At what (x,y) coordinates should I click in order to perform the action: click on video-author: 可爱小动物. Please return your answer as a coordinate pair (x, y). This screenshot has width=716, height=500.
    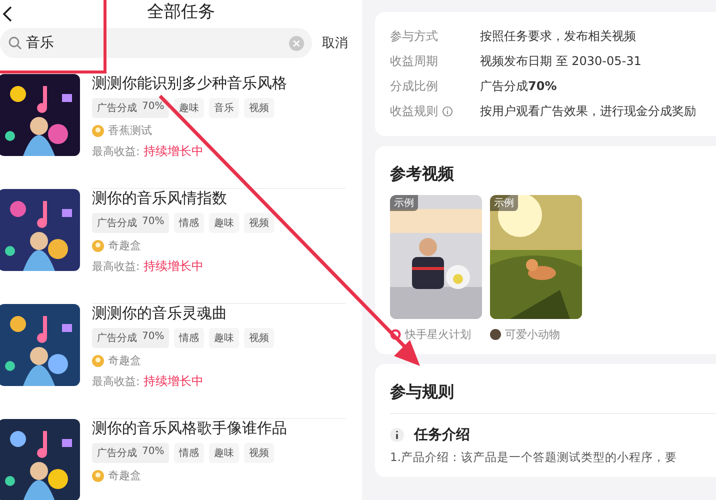
    Looking at the image, I should click on (532, 334).